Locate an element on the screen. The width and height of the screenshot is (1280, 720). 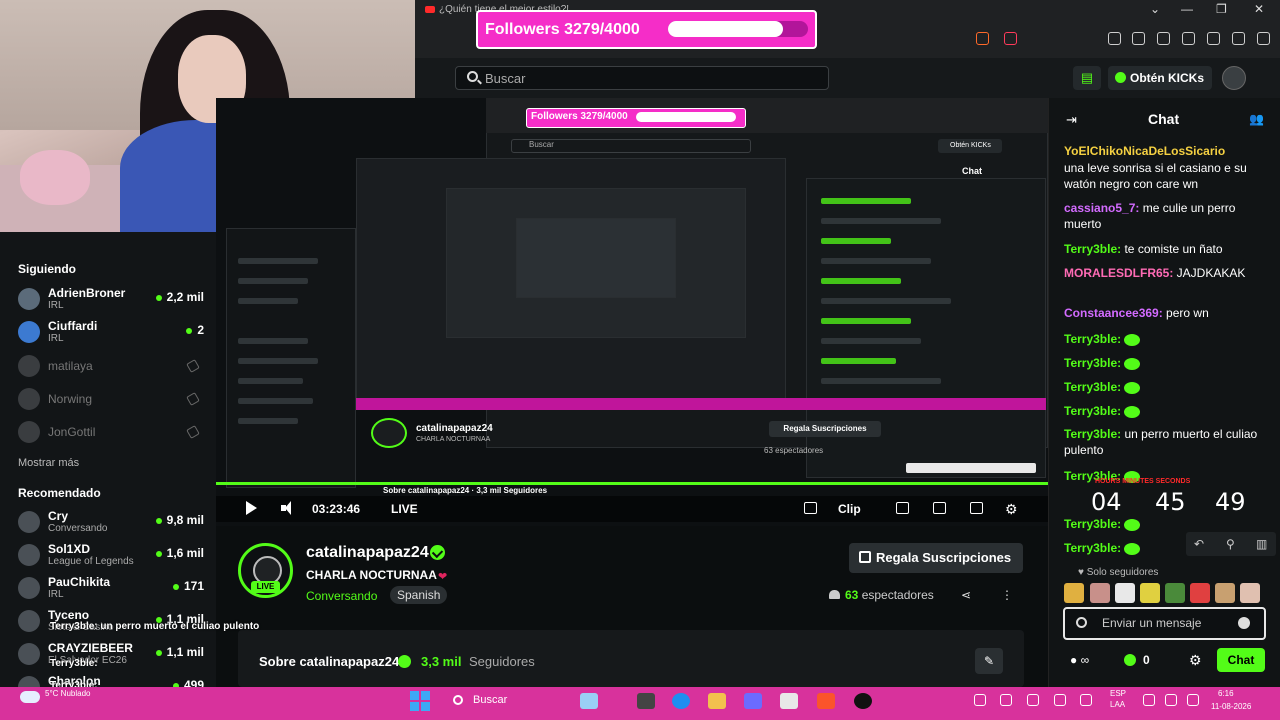
sidebar-item-adrienbroner: AdrienBroner IRL 2,2 mil is located at coordinates (113, 299).